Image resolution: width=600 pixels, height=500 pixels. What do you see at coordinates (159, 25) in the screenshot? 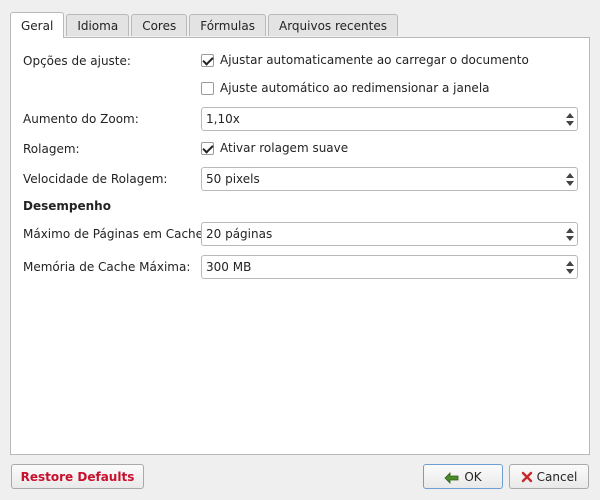
I see `tab-cores: Cores` at bounding box center [159, 25].